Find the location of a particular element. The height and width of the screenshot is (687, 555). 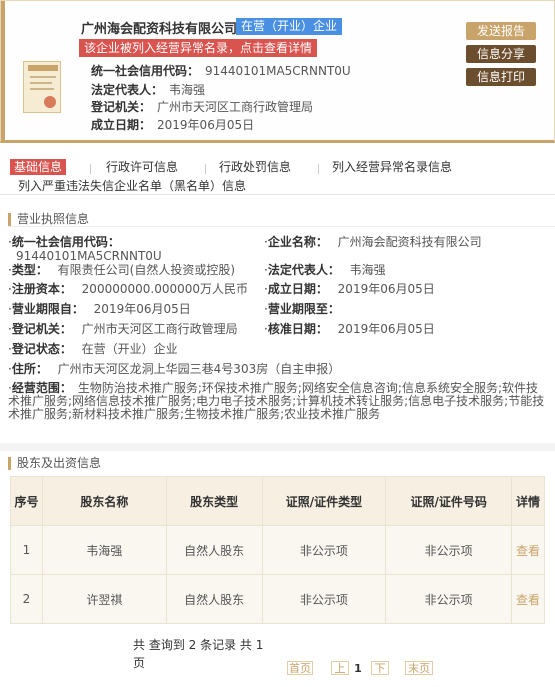

license-credit-code-label: 统一社会信用代码： is located at coordinates (65, 242).